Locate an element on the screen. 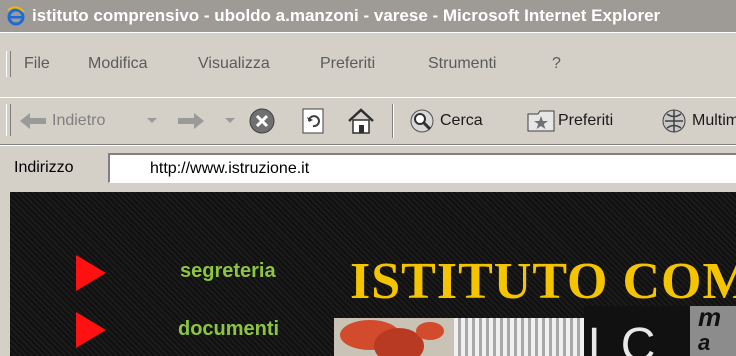 This screenshot has height=356, width=736. media-button: Multimedia is located at coordinates (698, 121).